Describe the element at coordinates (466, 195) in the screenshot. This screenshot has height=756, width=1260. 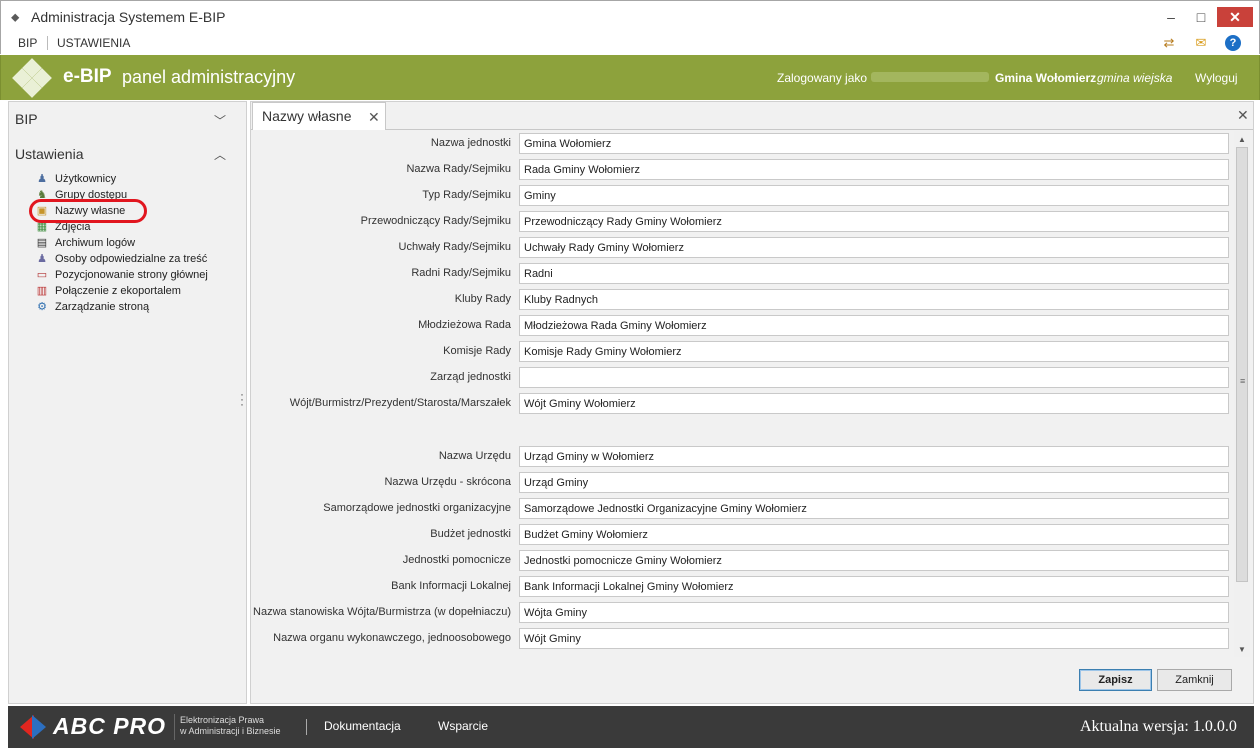
I see `field-label: Typ Rady/Sejmiku` at that location.